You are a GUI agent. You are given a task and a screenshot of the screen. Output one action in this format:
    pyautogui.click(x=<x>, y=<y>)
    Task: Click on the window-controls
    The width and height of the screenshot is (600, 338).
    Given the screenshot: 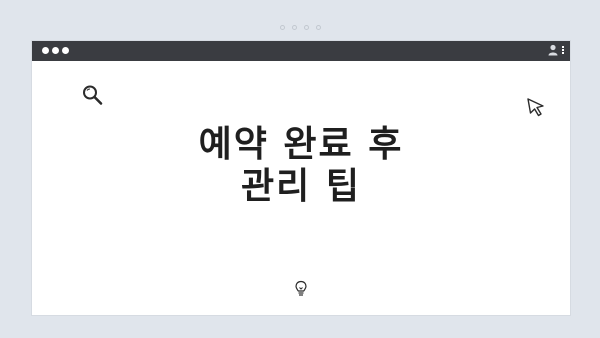 What is the action you would take?
    pyautogui.click(x=55, y=50)
    